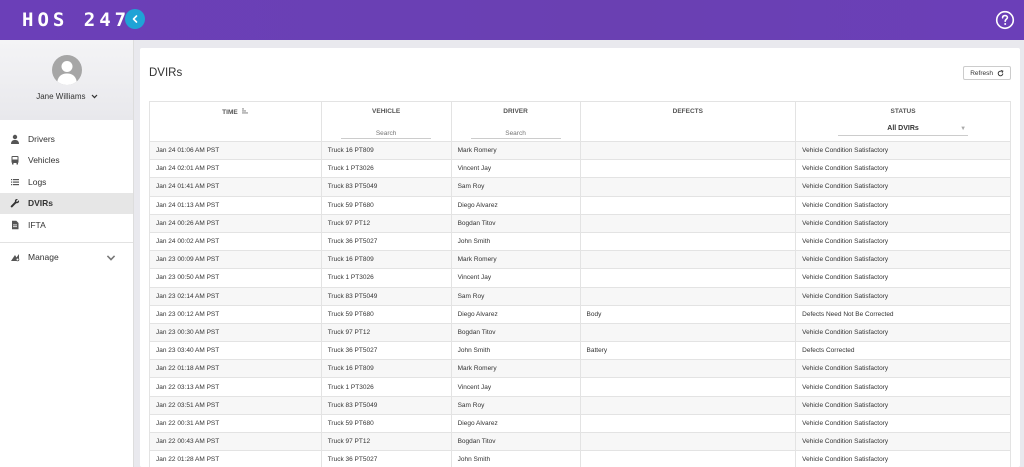  What do you see at coordinates (44, 160) in the screenshot?
I see `sidebar-item-label: Vehicles` at bounding box center [44, 160].